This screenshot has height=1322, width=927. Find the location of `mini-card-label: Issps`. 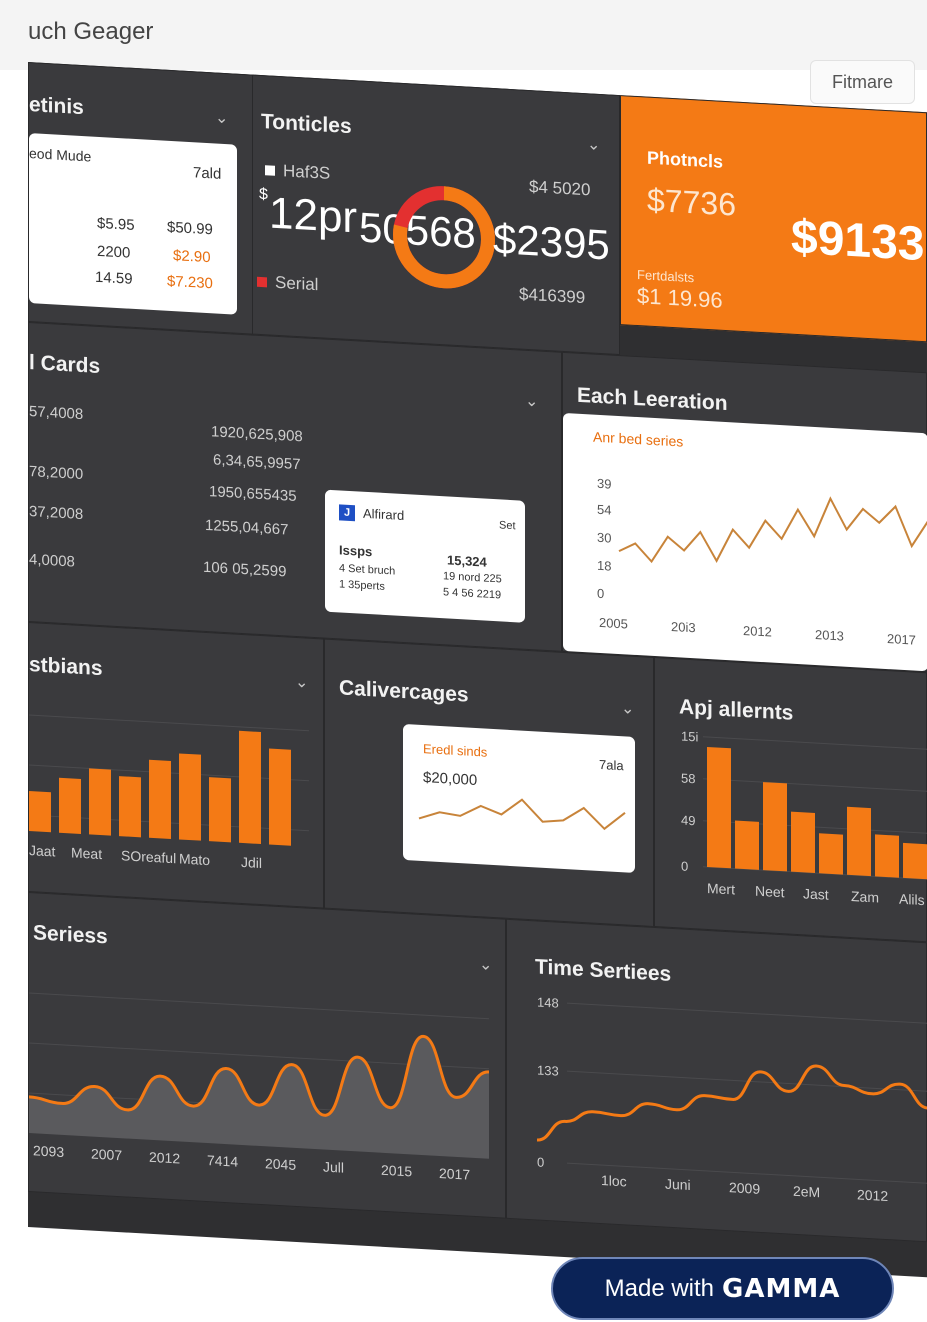

mini-card-label: Issps is located at coordinates (356, 551).